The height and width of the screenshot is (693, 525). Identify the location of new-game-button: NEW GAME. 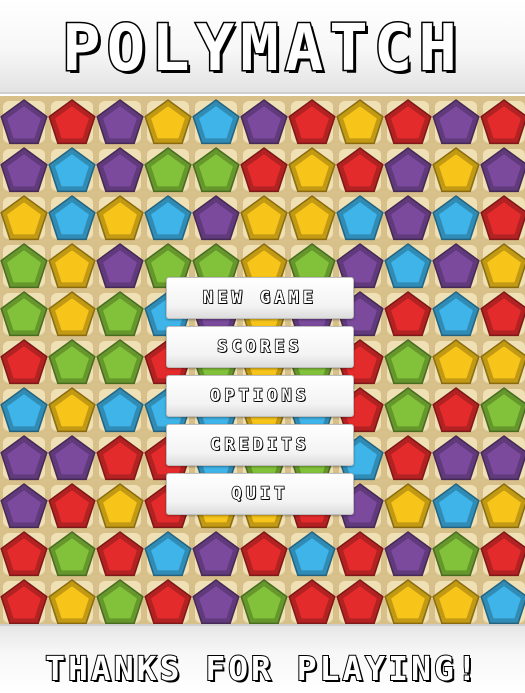
(260, 298).